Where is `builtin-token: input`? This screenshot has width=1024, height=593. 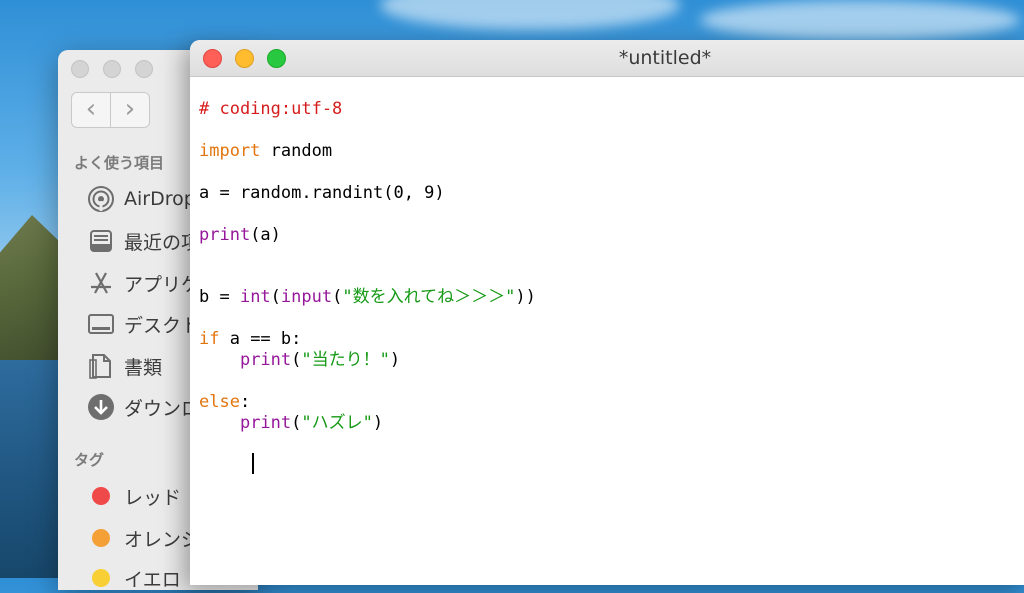 builtin-token: input is located at coordinates (306, 297).